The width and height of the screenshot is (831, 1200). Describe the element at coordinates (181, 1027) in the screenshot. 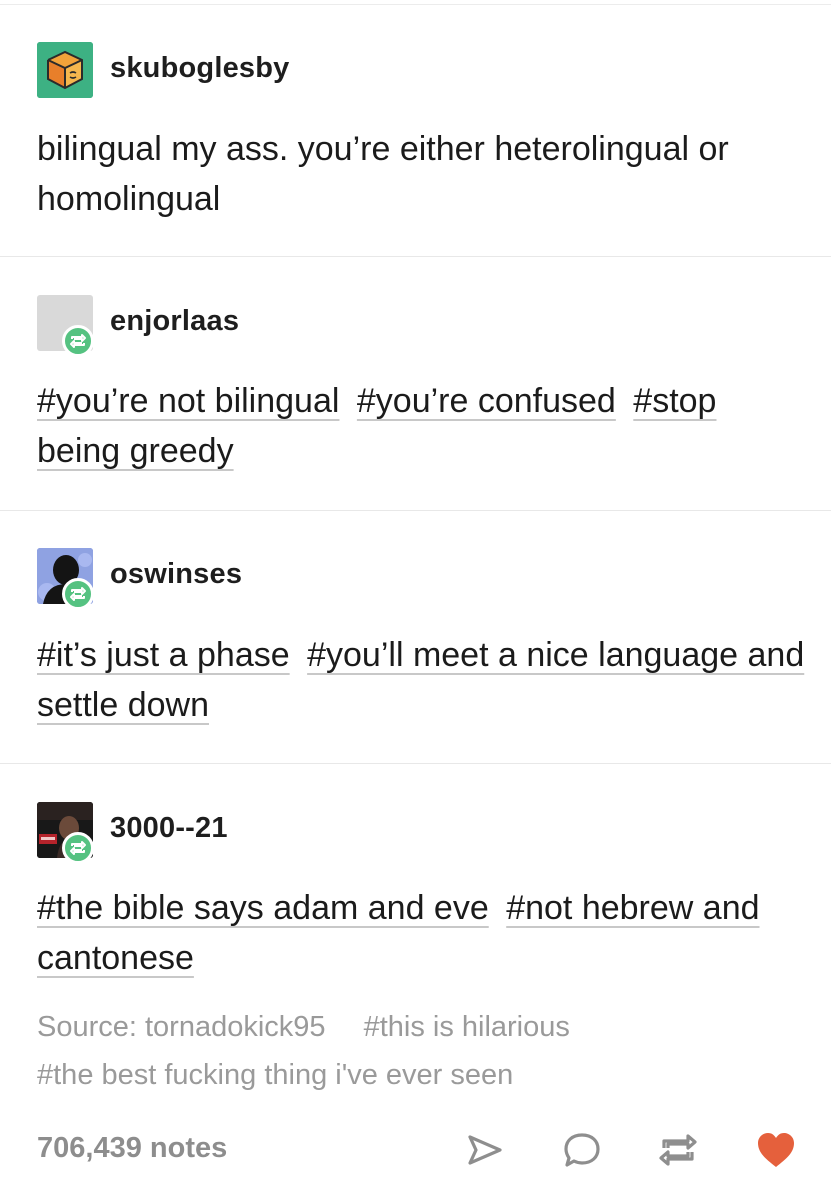

I see `source-link: Source: tornadokick95` at that location.